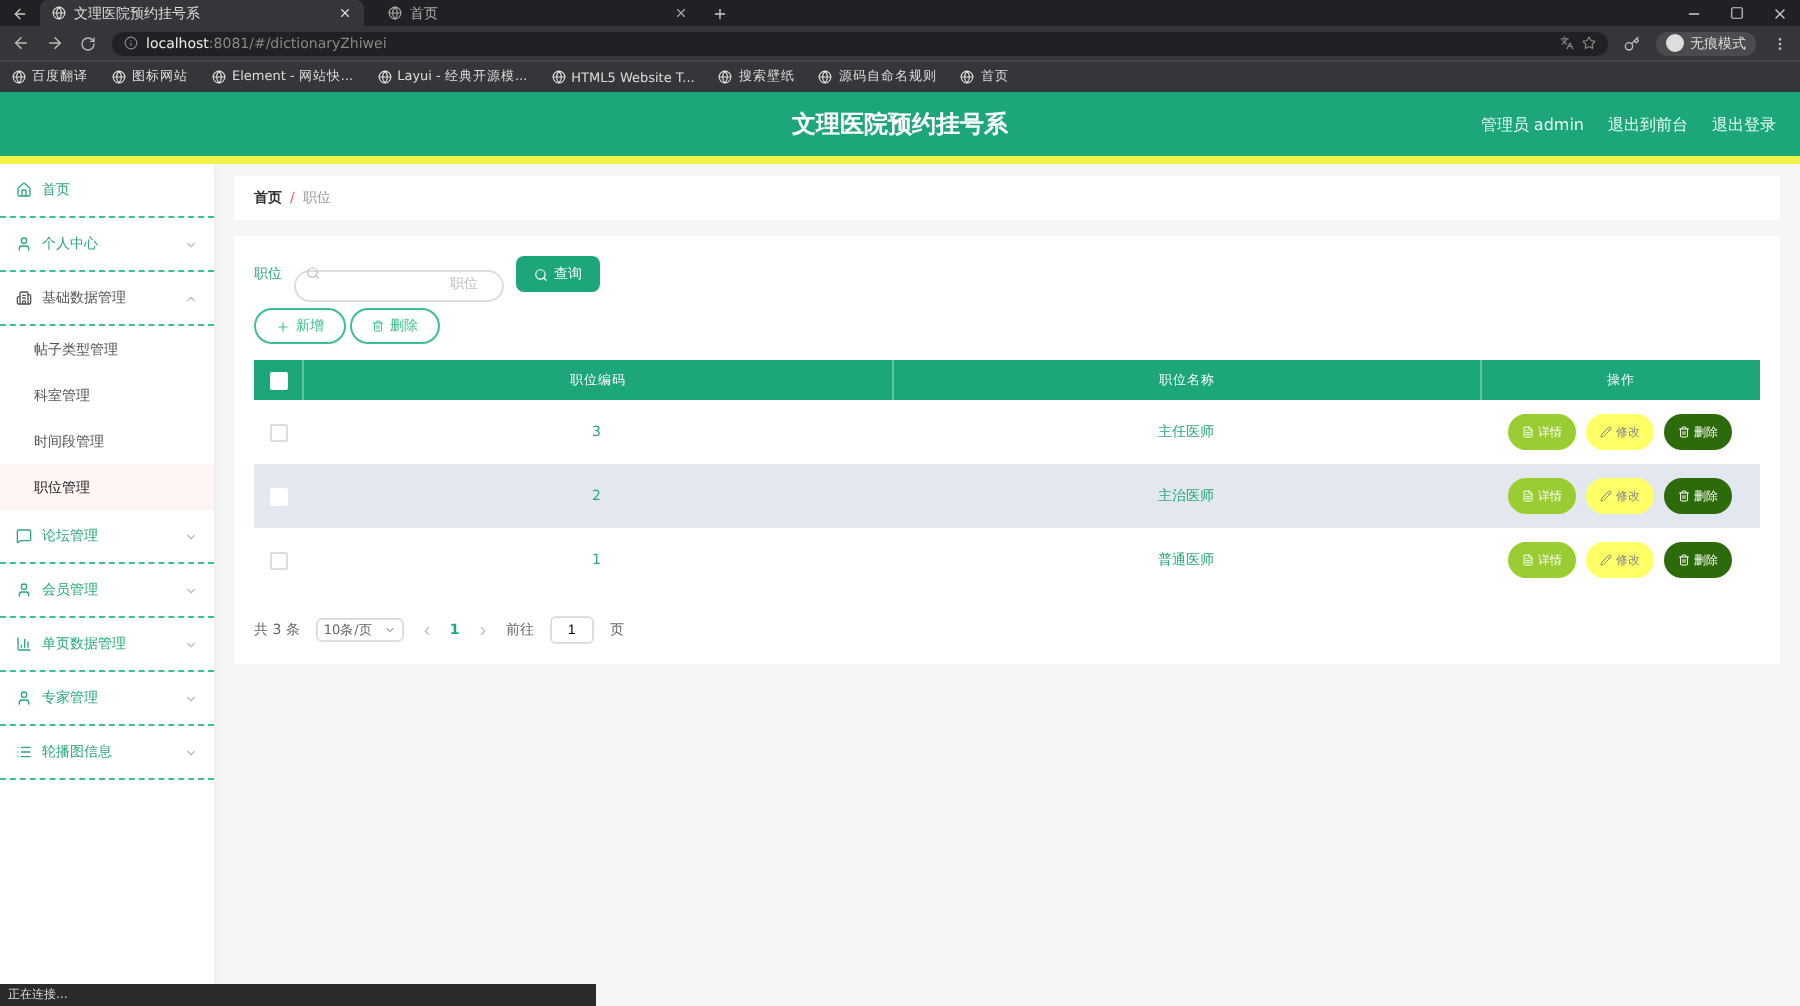 The width and height of the screenshot is (1800, 1006). What do you see at coordinates (131, 43) in the screenshot?
I see `info-icon` at bounding box center [131, 43].